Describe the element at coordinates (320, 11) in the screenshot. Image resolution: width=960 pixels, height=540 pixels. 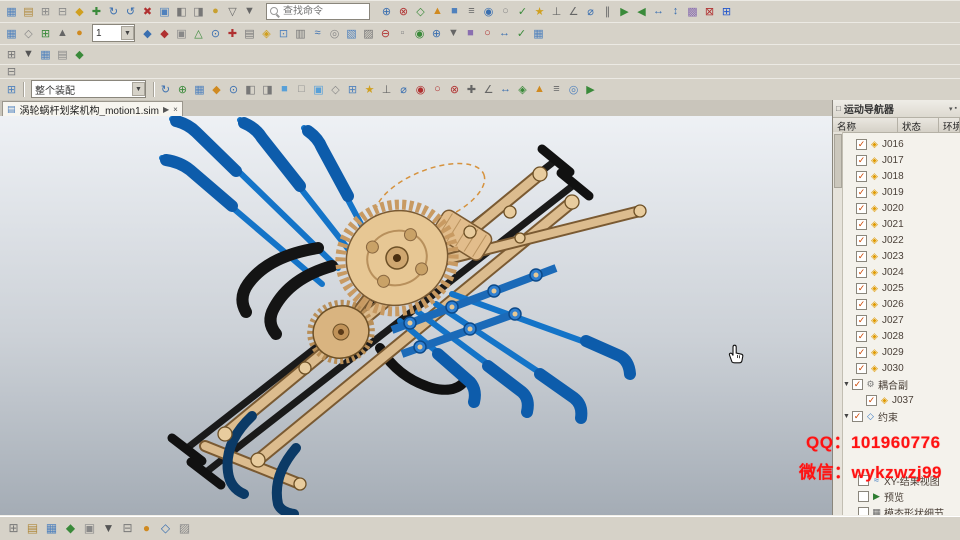
I see `command-finder-input` at that location.